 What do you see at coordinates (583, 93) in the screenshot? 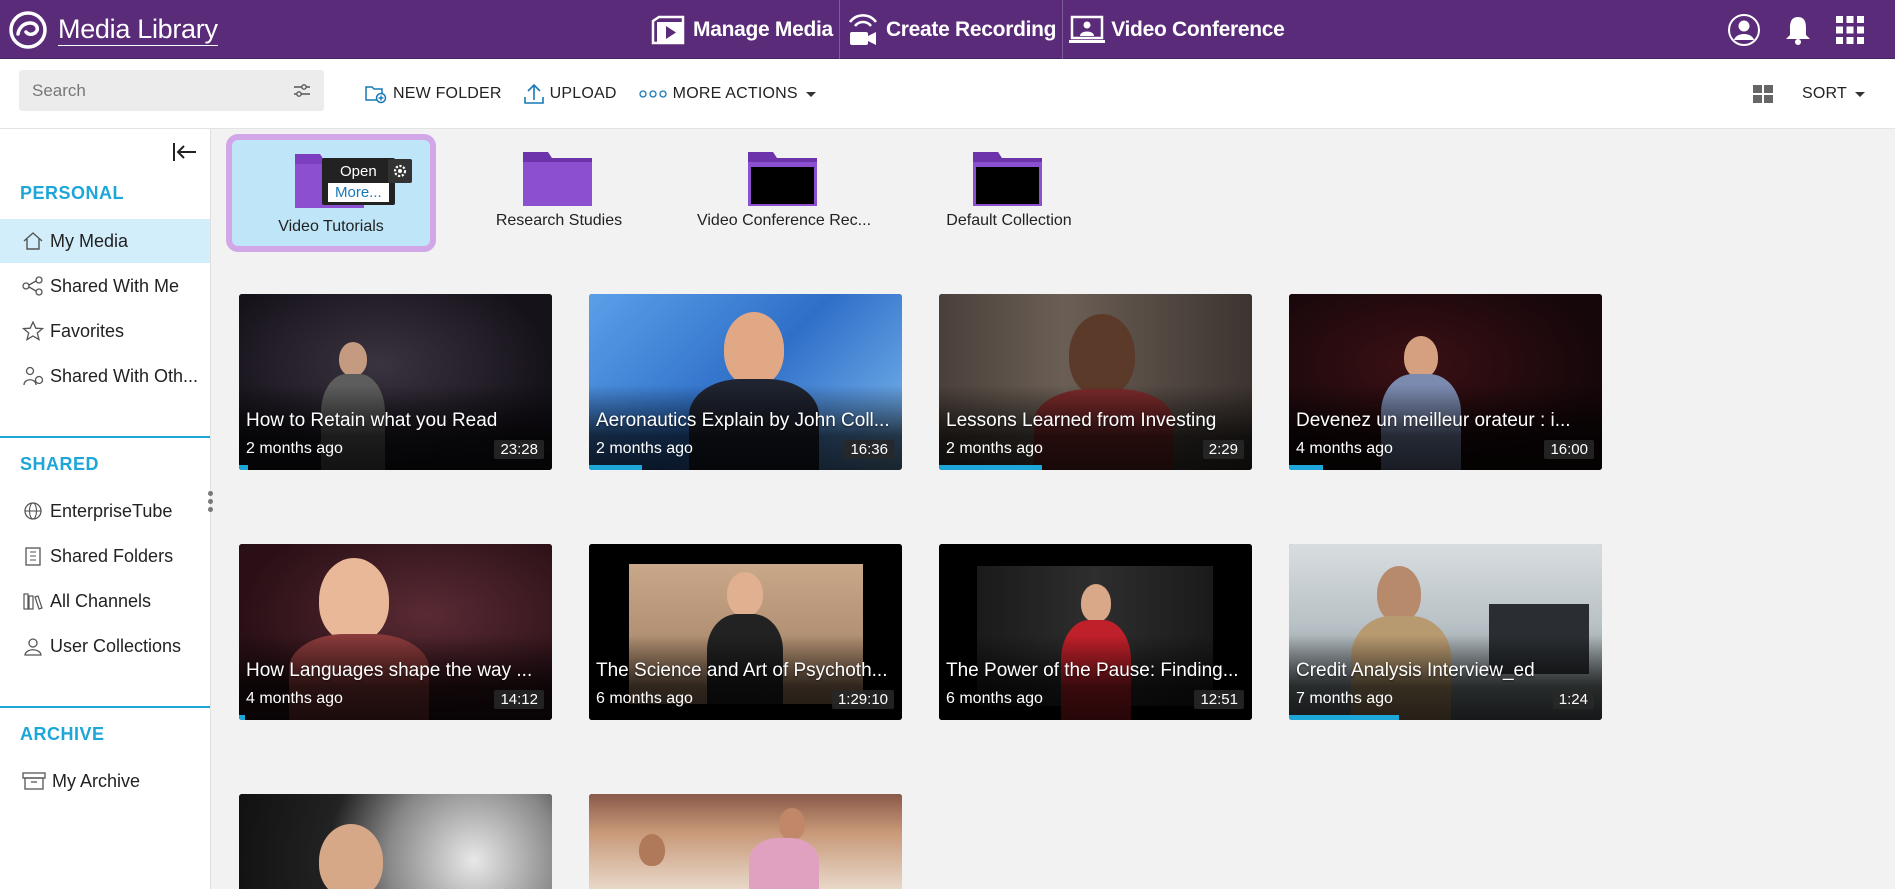
I see `upload-label: UPLOAD` at bounding box center [583, 93].